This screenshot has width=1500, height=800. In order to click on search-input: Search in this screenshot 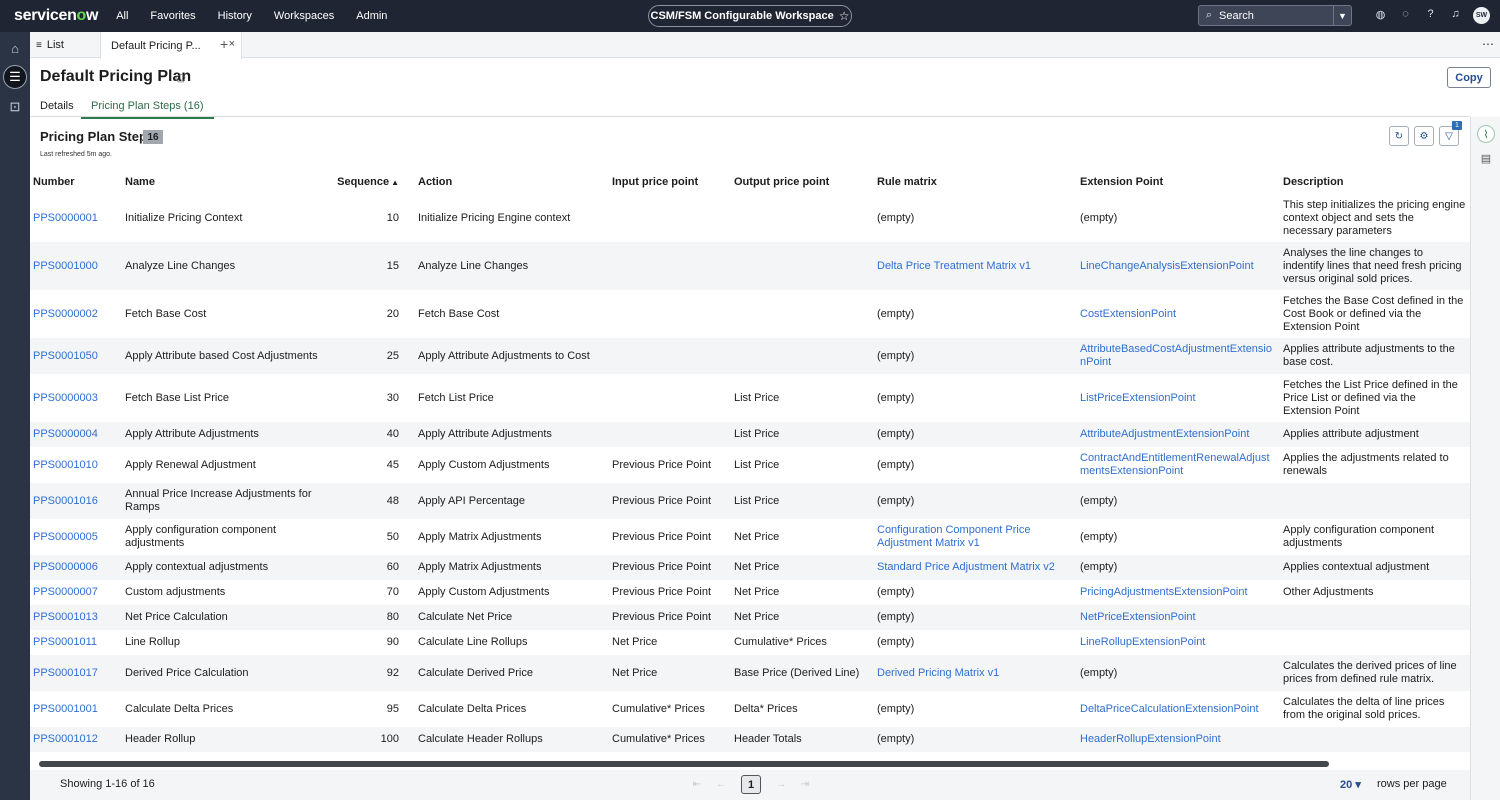, I will do `click(1276, 16)`.